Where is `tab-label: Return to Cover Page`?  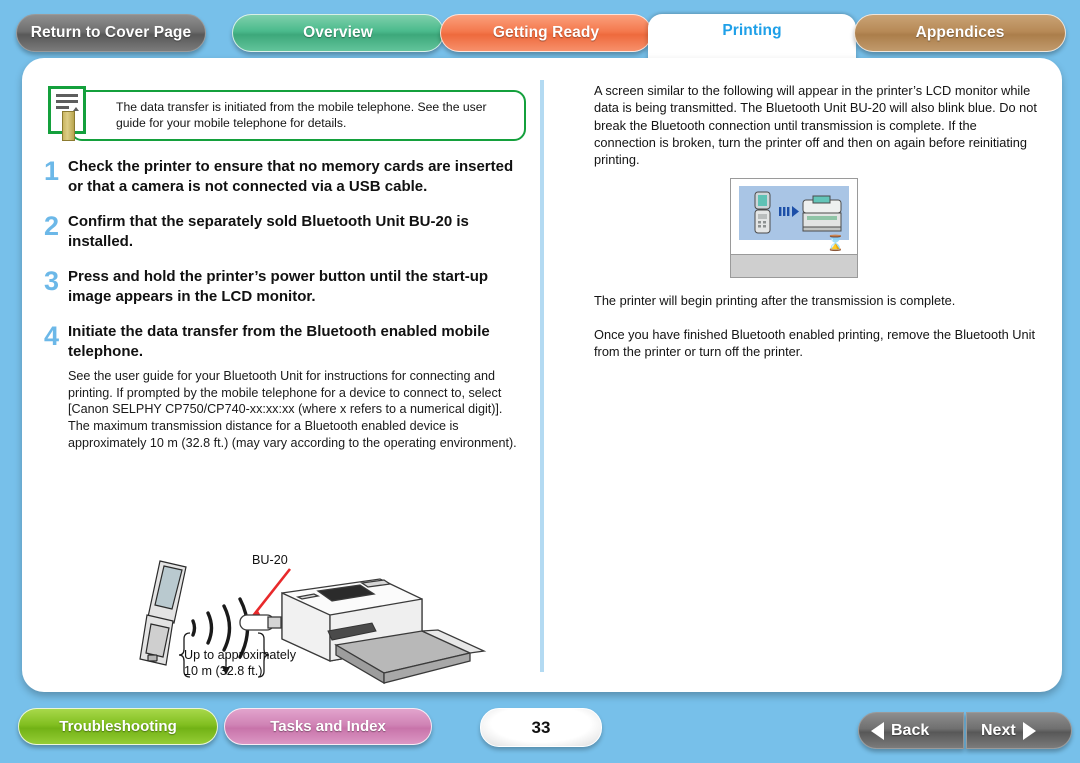
tab-label: Return to Cover Page is located at coordinates (111, 32).